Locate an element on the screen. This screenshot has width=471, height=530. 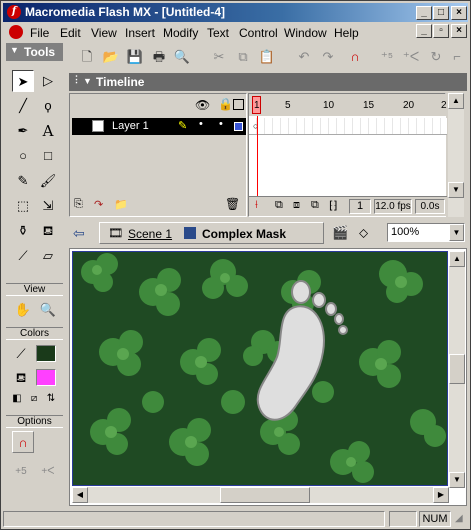
document-icon is located at coordinates (16, 32).